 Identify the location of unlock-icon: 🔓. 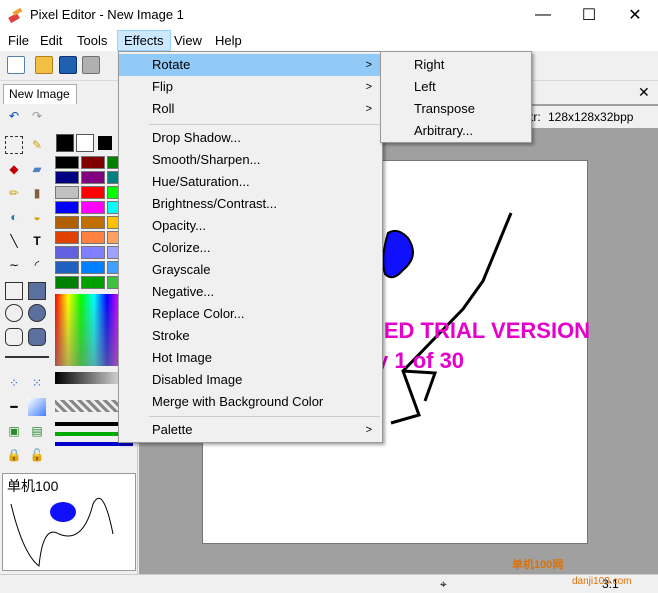
(37, 455).